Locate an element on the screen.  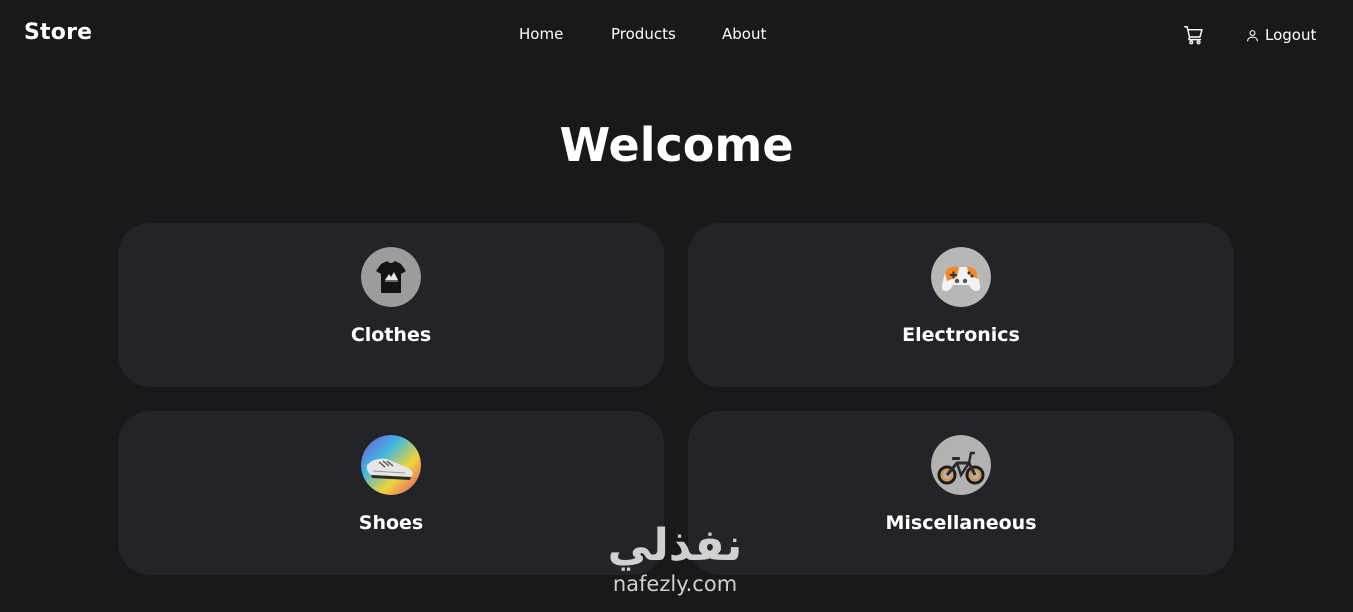
tshirt-image is located at coordinates (391, 277).